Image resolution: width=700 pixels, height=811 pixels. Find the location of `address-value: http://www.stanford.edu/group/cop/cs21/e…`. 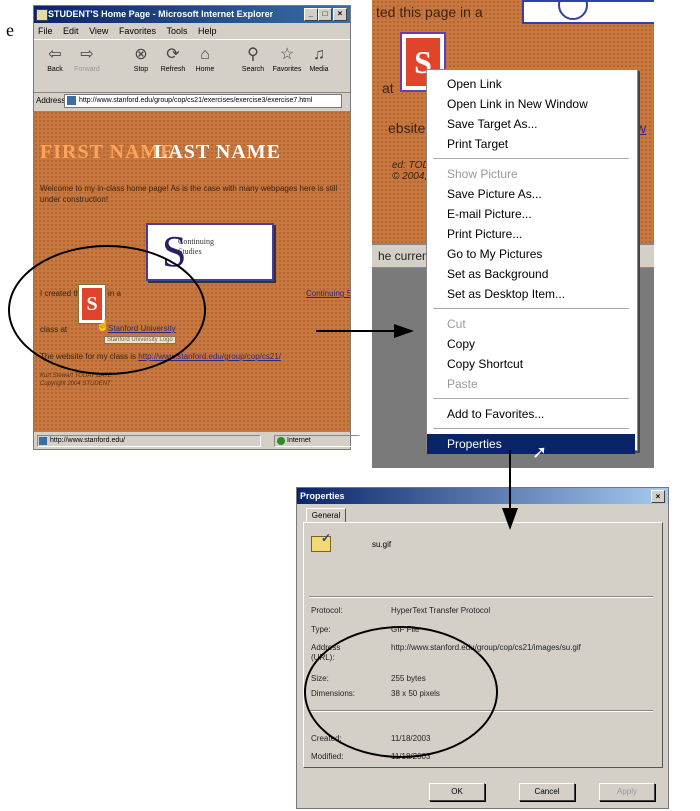

address-value: http://www.stanford.edu/group/cop/cs21/e… is located at coordinates (196, 100).